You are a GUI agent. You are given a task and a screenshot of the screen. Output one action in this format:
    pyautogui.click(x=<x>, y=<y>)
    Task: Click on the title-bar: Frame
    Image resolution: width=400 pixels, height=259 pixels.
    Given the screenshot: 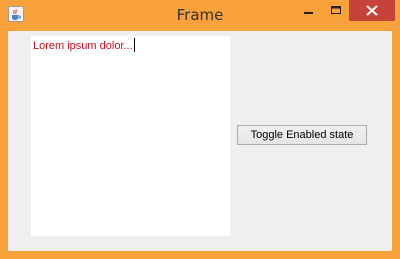 What is the action you would take?
    pyautogui.click(x=200, y=15)
    